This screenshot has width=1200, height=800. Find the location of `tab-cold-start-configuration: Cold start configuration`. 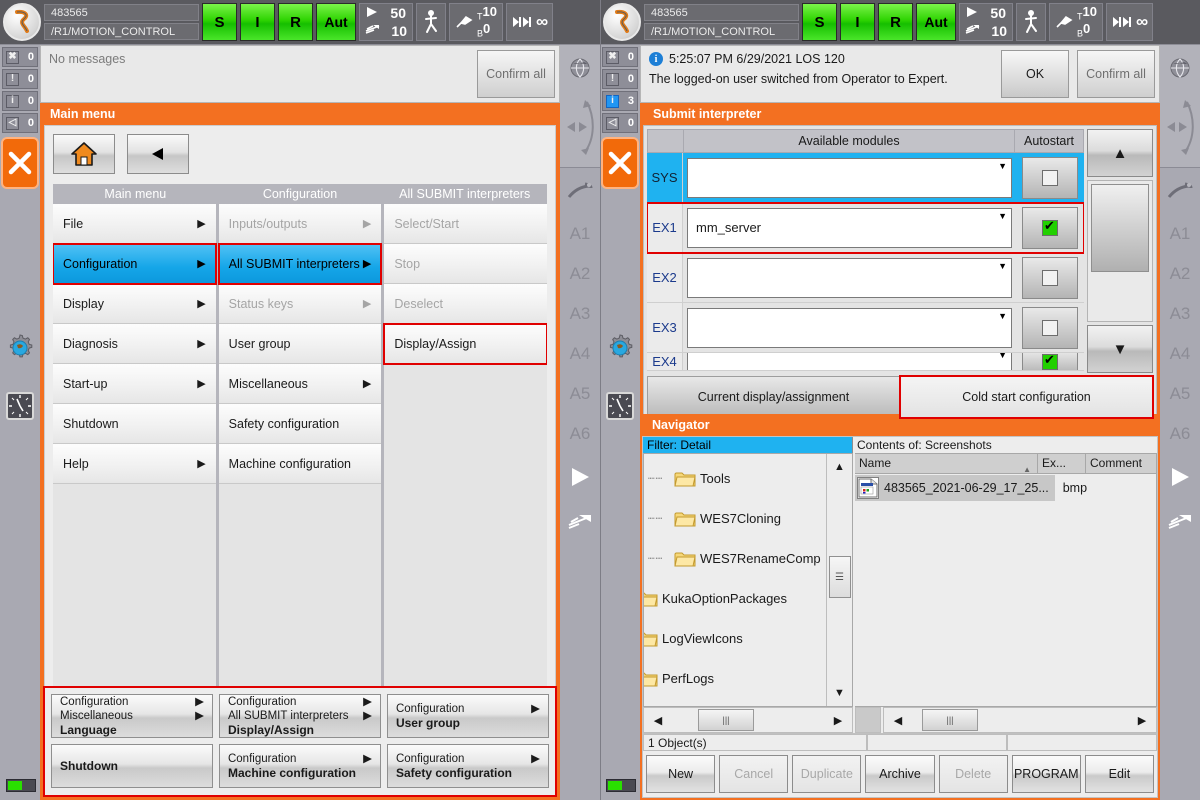

tab-cold-start-configuration: Cold start configuration is located at coordinates (1026, 397).